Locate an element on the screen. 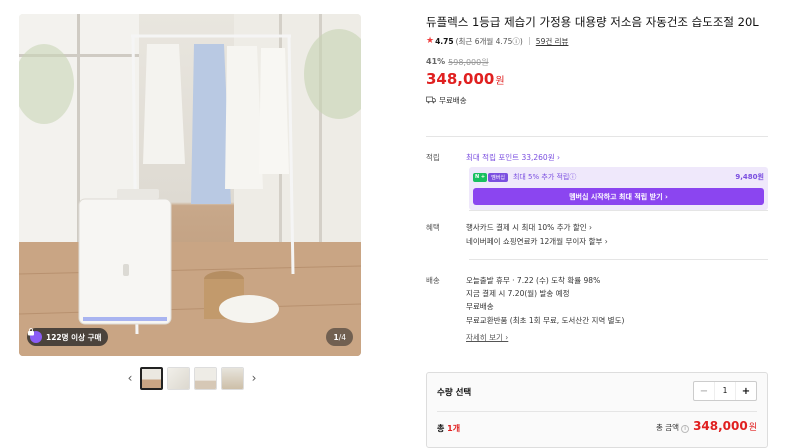 This screenshot has width=800, height=448. original-price: 598,000원 is located at coordinates (468, 62).